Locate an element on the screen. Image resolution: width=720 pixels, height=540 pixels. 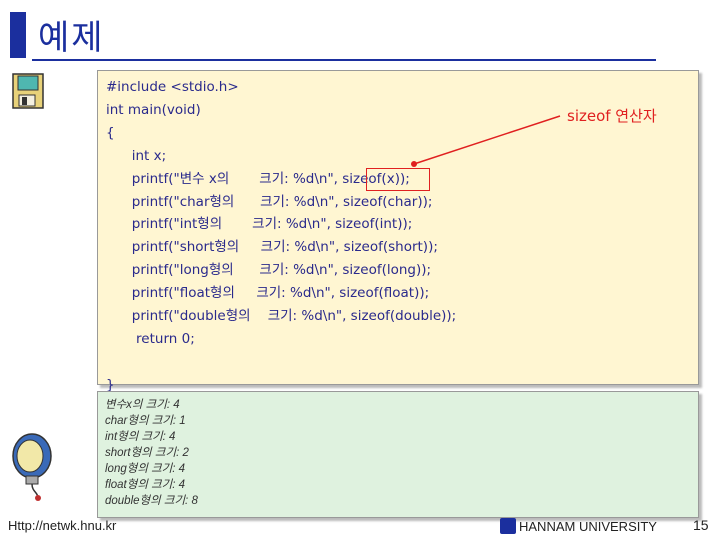
title-divider is located at coordinates (344, 60).